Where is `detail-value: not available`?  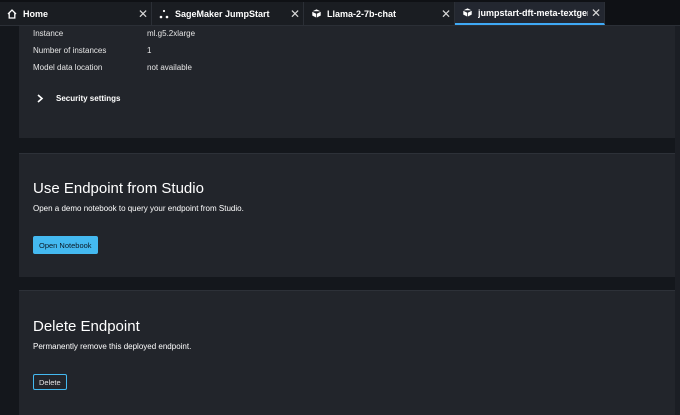
detail-value: not available is located at coordinates (169, 67).